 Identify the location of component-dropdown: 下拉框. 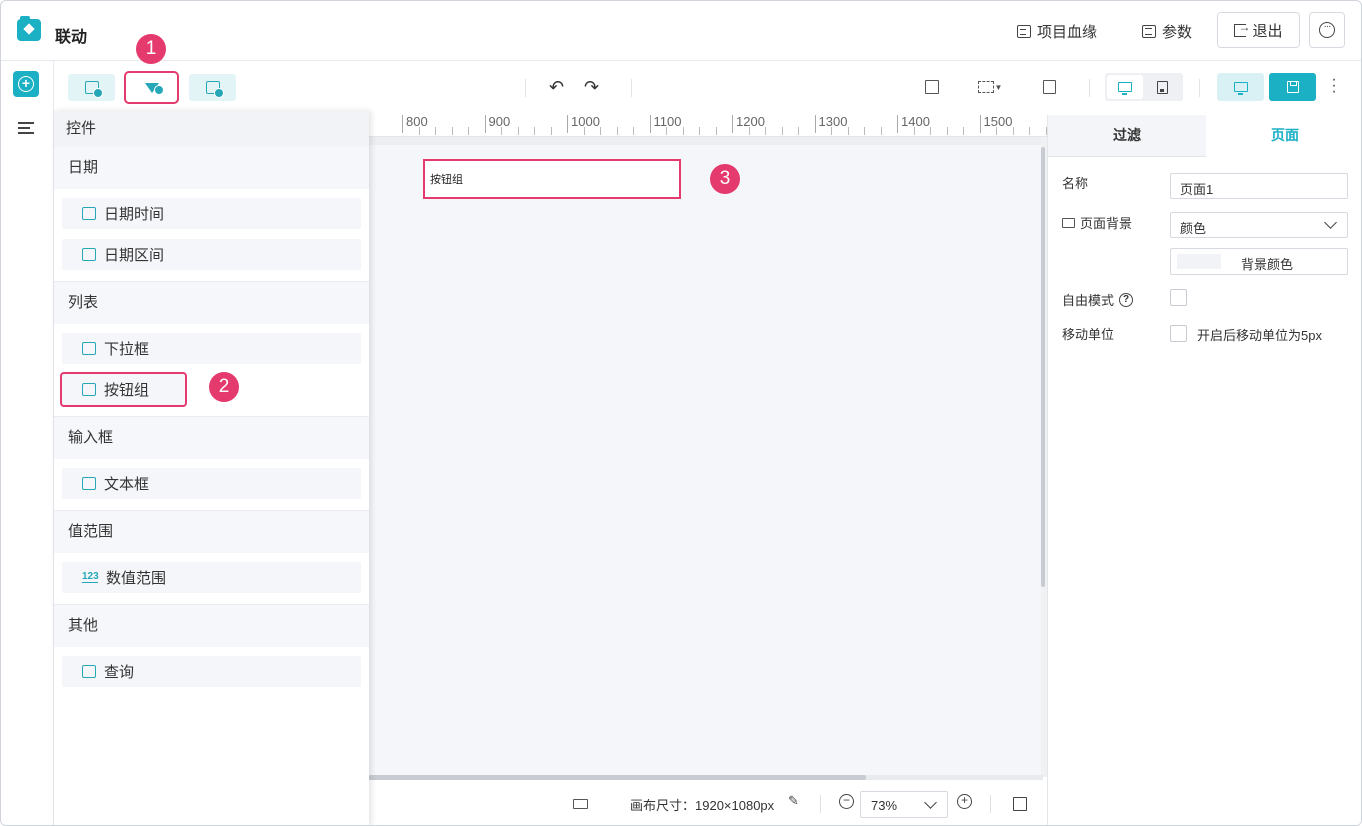
(211, 348).